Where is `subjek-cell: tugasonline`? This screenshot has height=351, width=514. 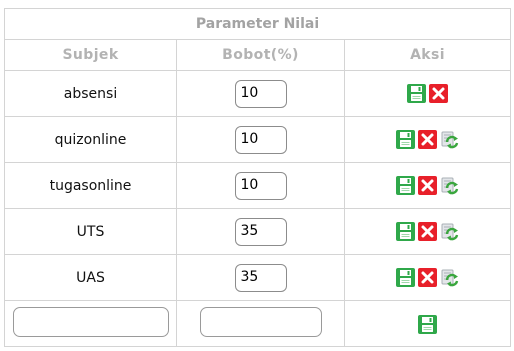
subjek-cell: tugasonline is located at coordinates (90, 185).